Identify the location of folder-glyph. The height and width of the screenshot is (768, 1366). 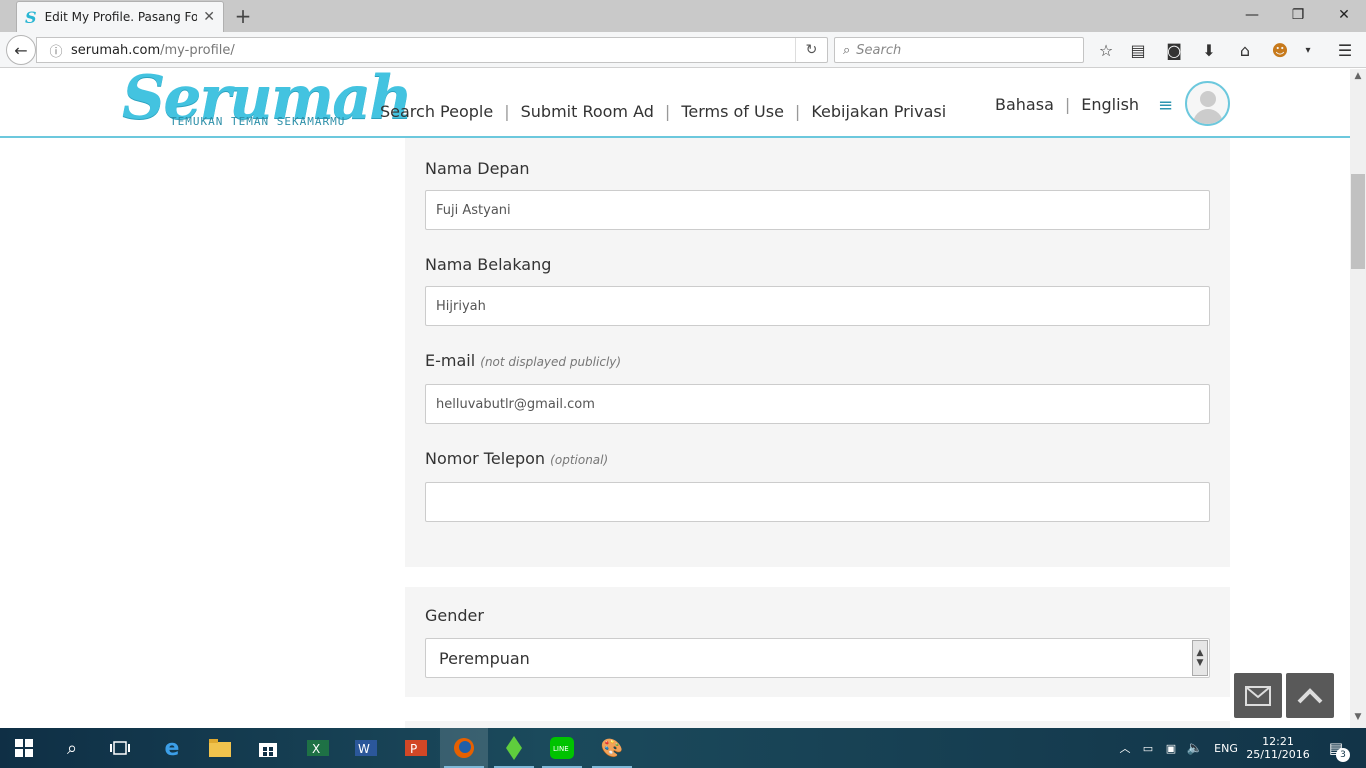
(220, 748).